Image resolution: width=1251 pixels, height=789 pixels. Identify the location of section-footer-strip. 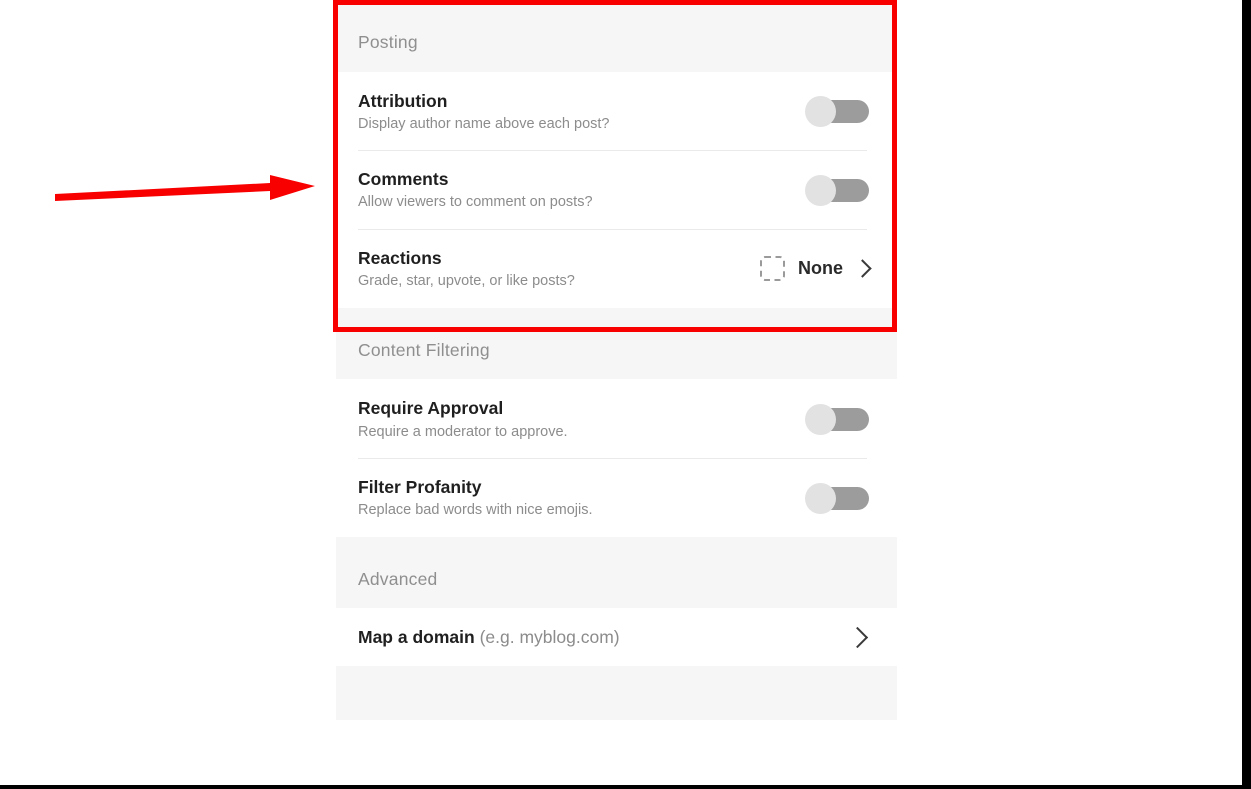
(616, 693).